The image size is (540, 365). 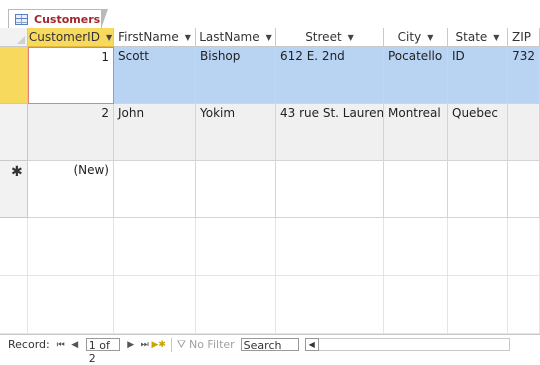 I want to click on column-header-customerid: CustomerID ▼, so click(x=71, y=37).